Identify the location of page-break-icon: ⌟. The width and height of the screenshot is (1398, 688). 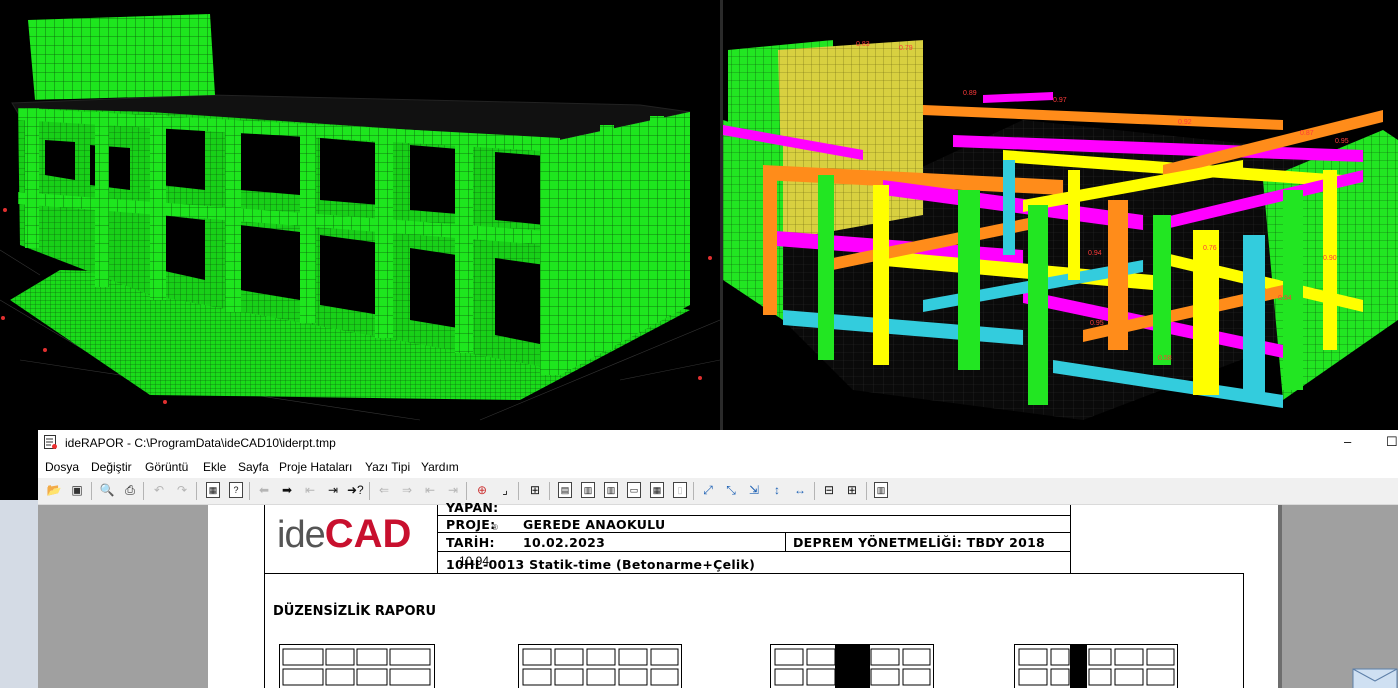
(505, 490).